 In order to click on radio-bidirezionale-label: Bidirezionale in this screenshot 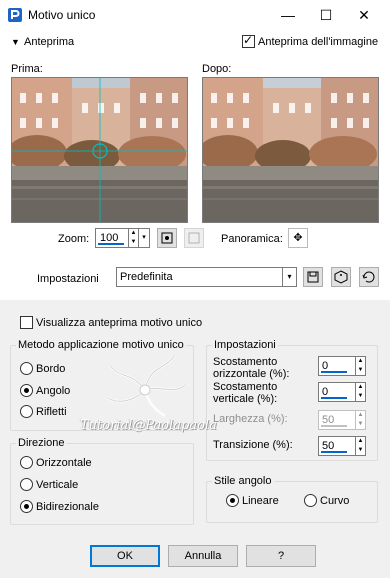, I will do `click(67, 507)`.